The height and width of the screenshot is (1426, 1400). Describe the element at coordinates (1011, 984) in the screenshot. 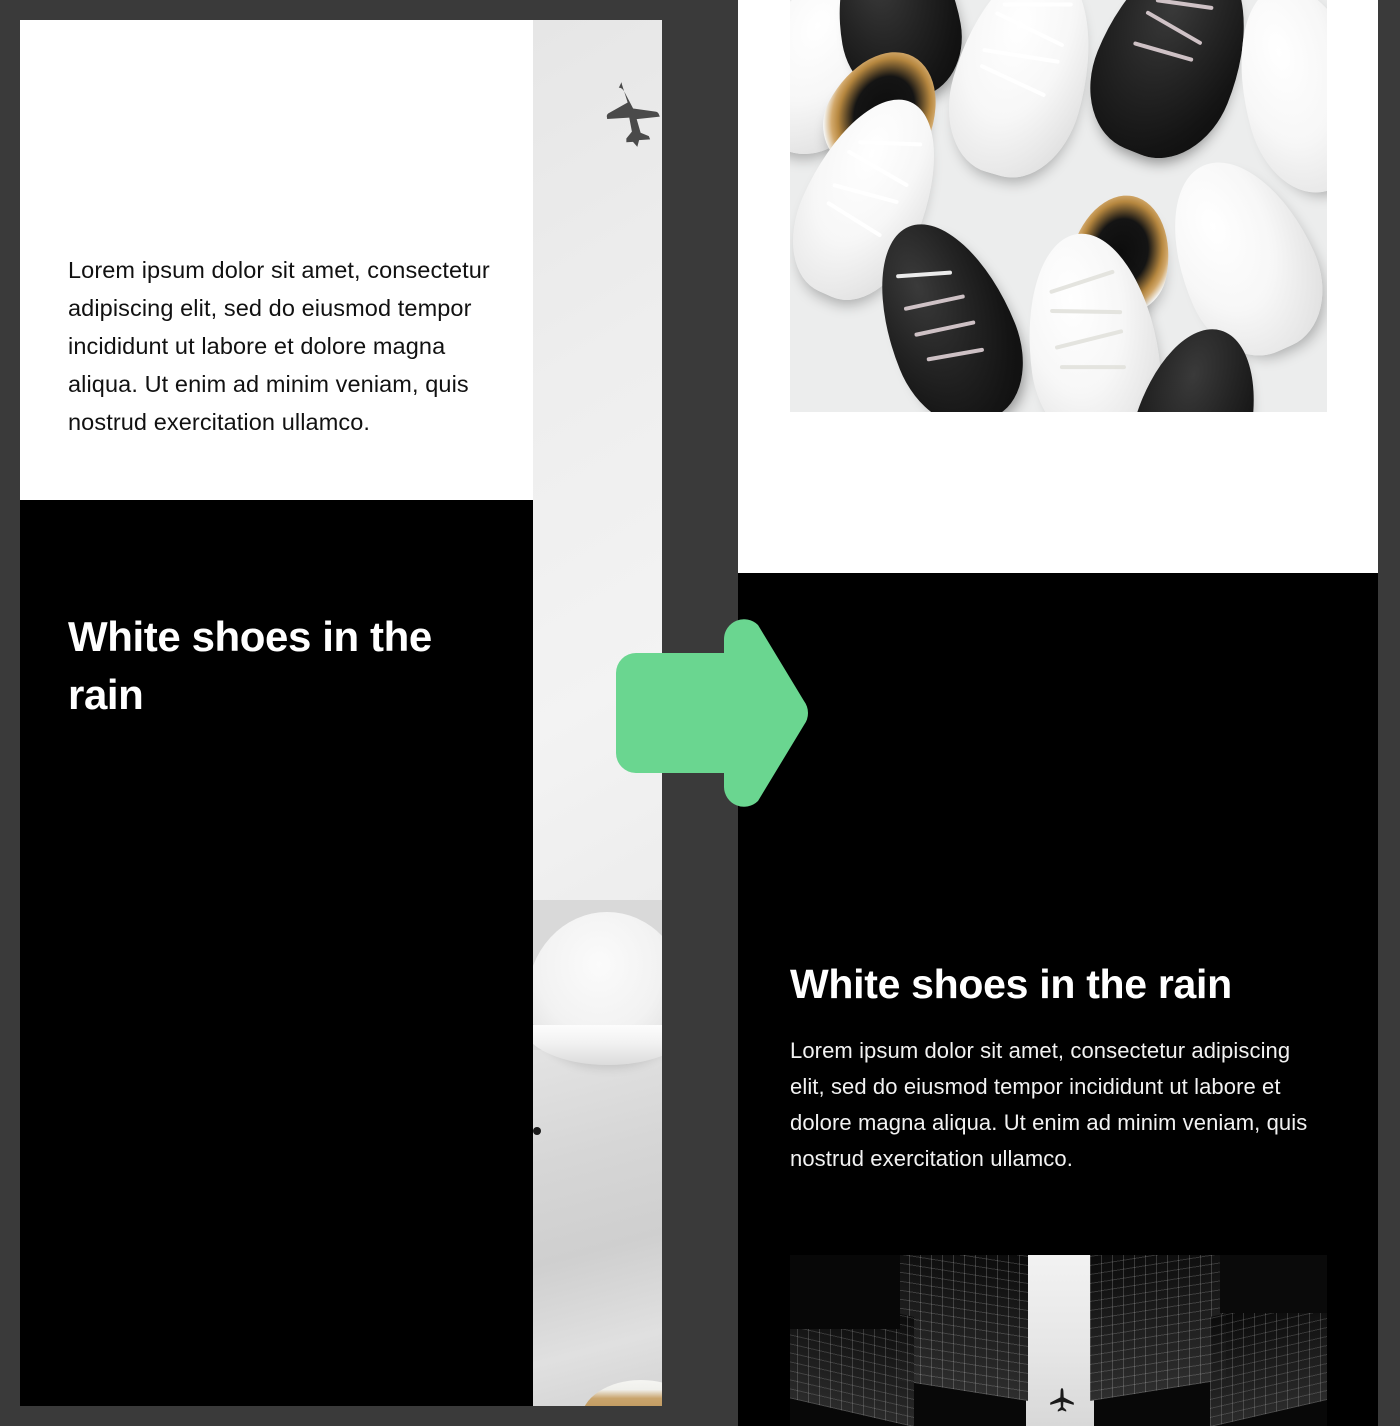

I see `after-heading: White shoes in the rain` at that location.